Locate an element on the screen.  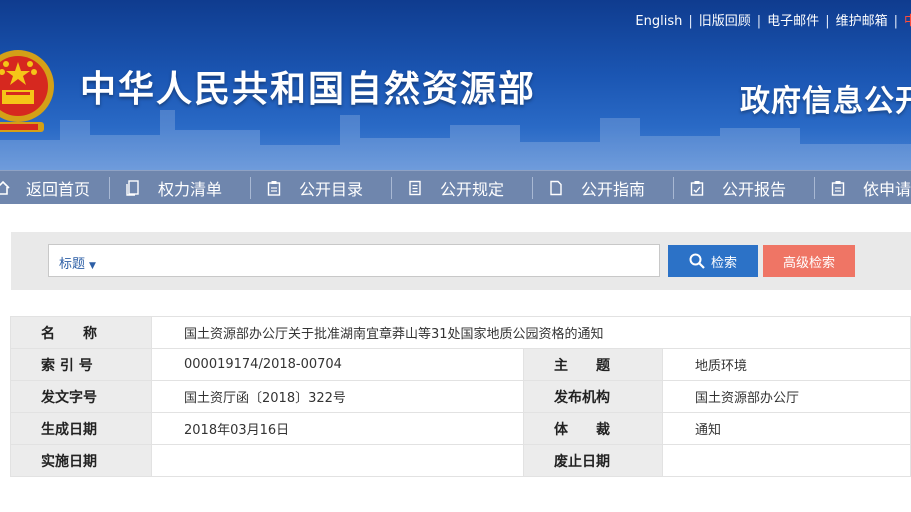
nav-item-report: 公开报告 is located at coordinates (744, 187).